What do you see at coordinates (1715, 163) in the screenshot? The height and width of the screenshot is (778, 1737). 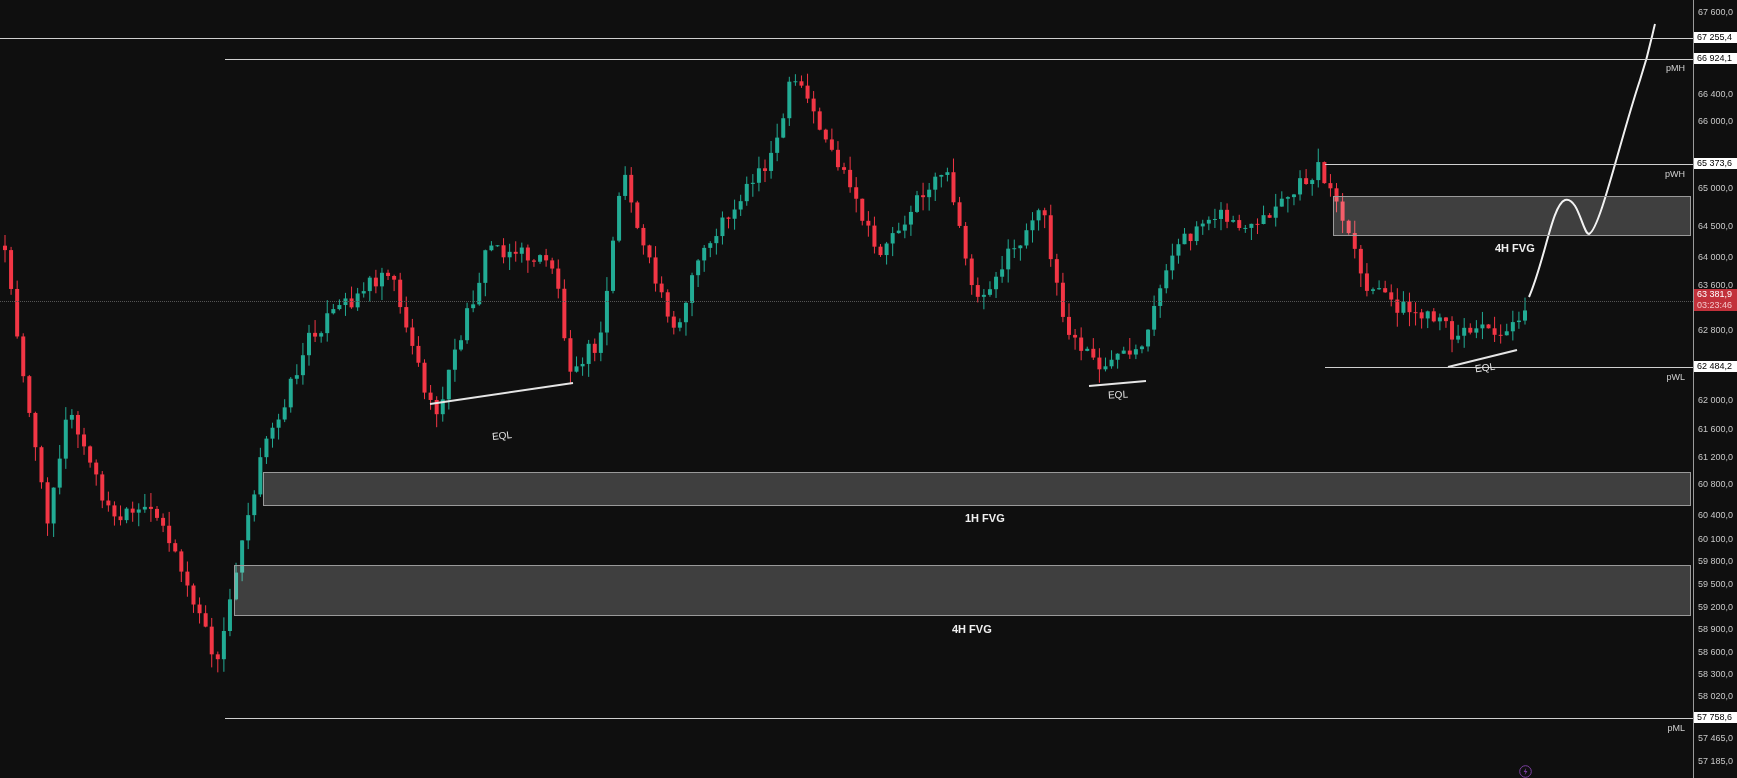 I see `price-badge: 65 373,6` at bounding box center [1715, 163].